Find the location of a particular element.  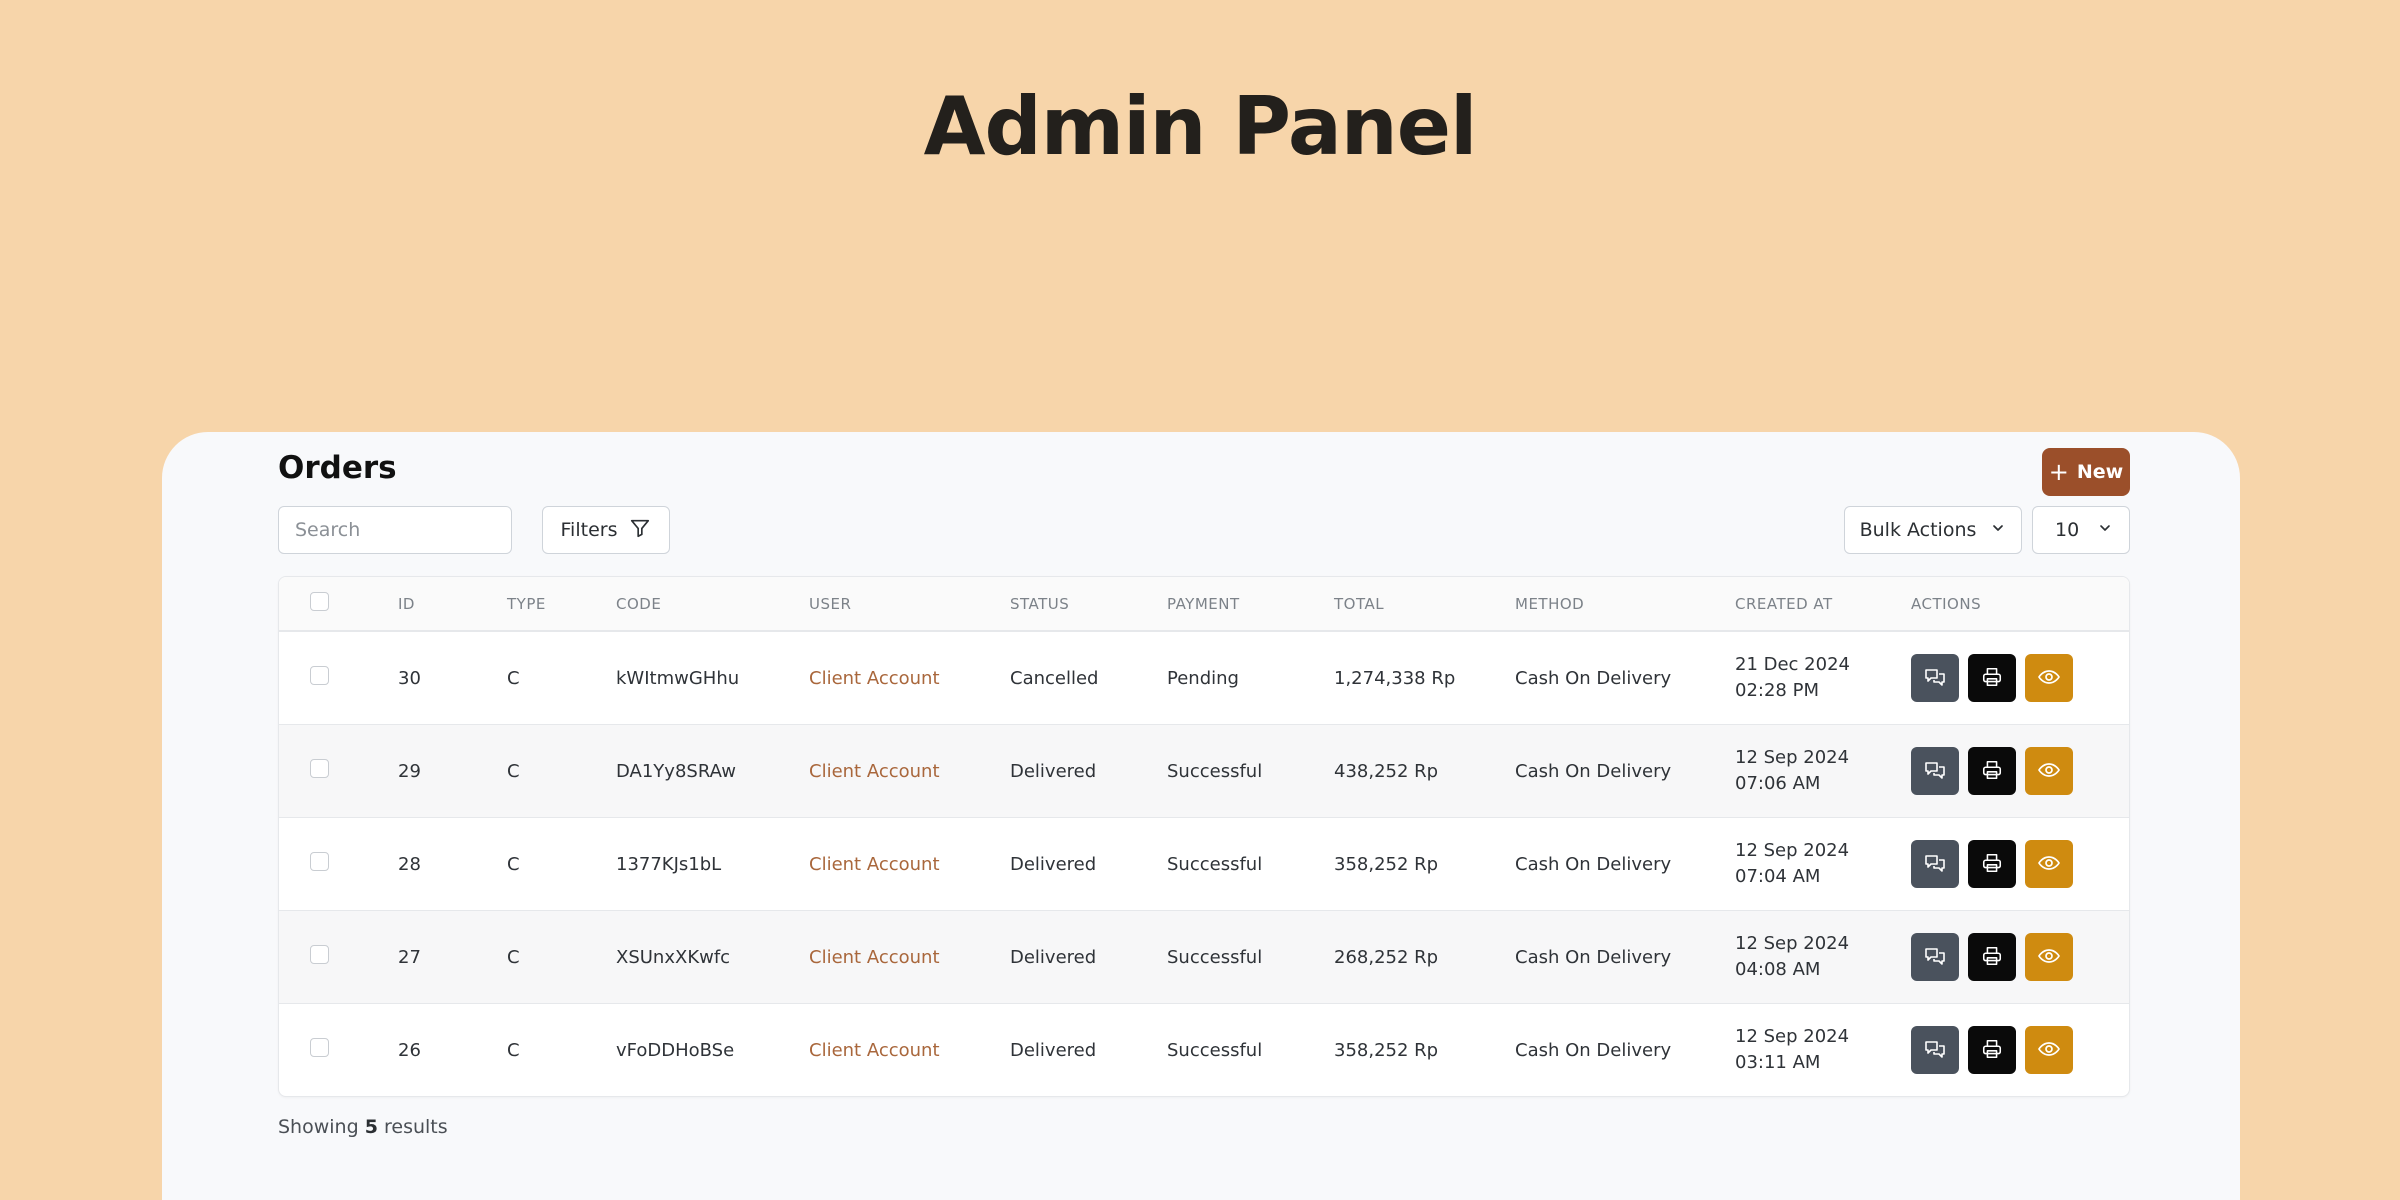

header-type: TYPE is located at coordinates (561, 604).